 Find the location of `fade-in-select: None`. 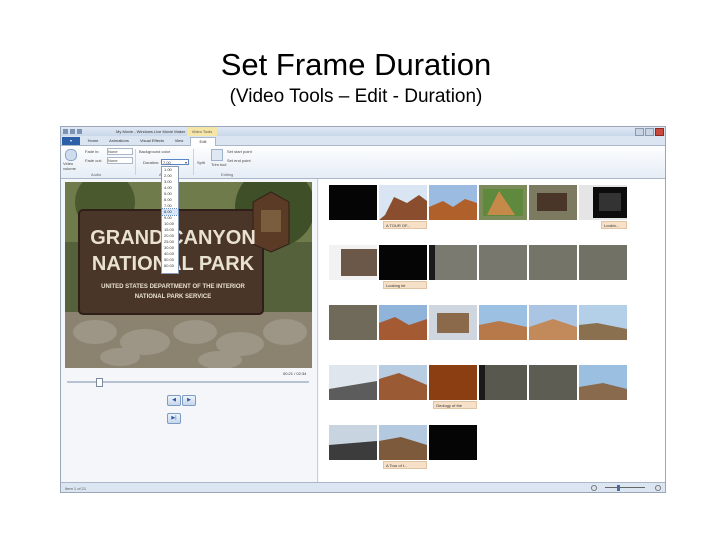

fade-in-select: None is located at coordinates (120, 151).